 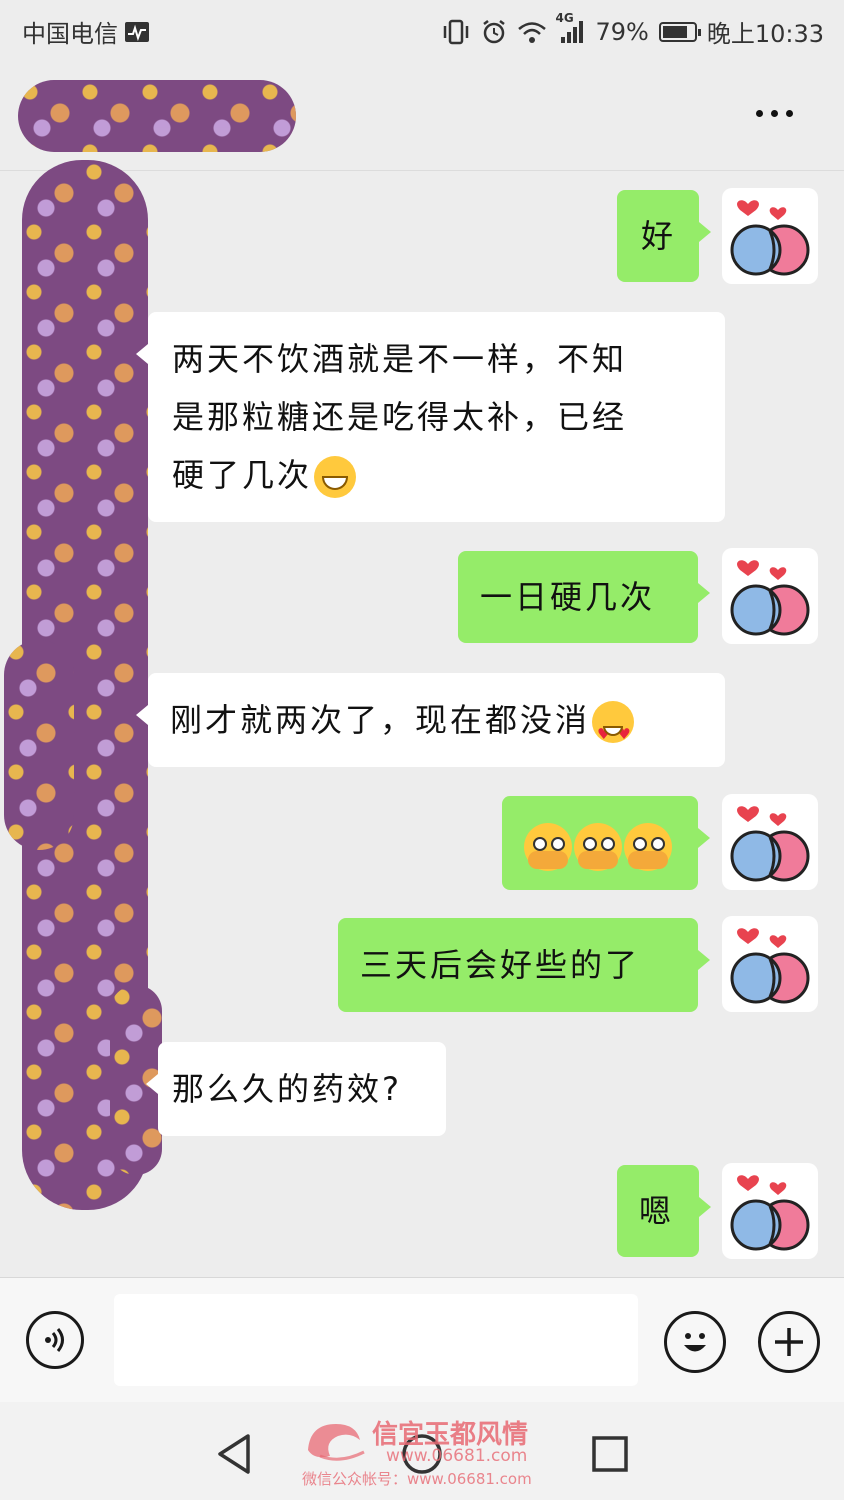 I want to click on back-triangle-icon, so click(x=234, y=1454).